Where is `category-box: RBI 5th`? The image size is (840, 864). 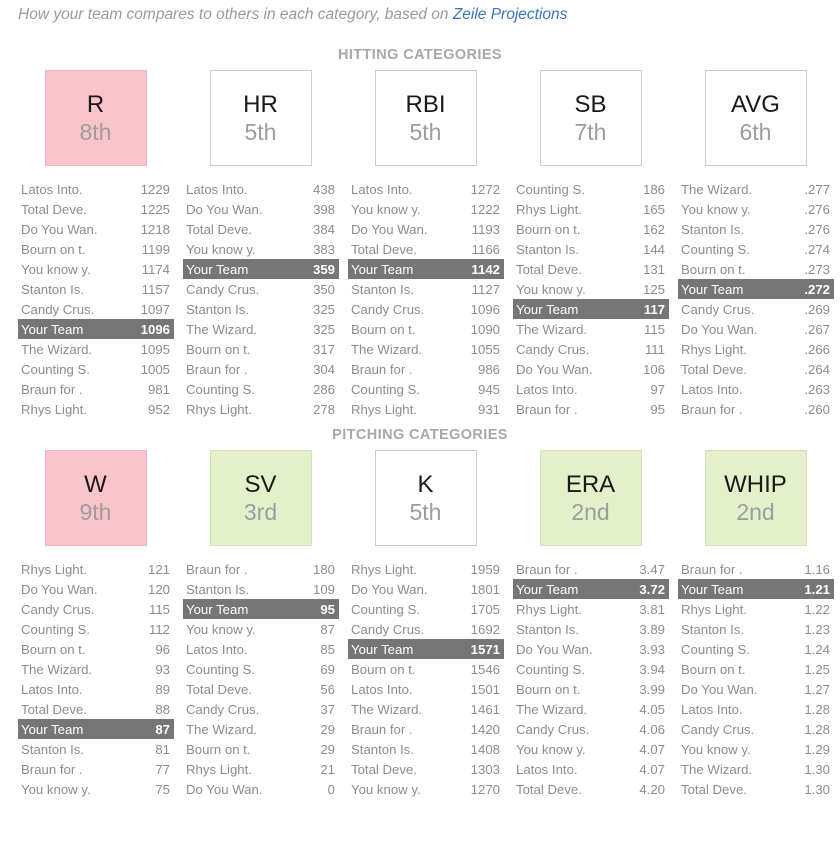
category-box: RBI 5th is located at coordinates (425, 118).